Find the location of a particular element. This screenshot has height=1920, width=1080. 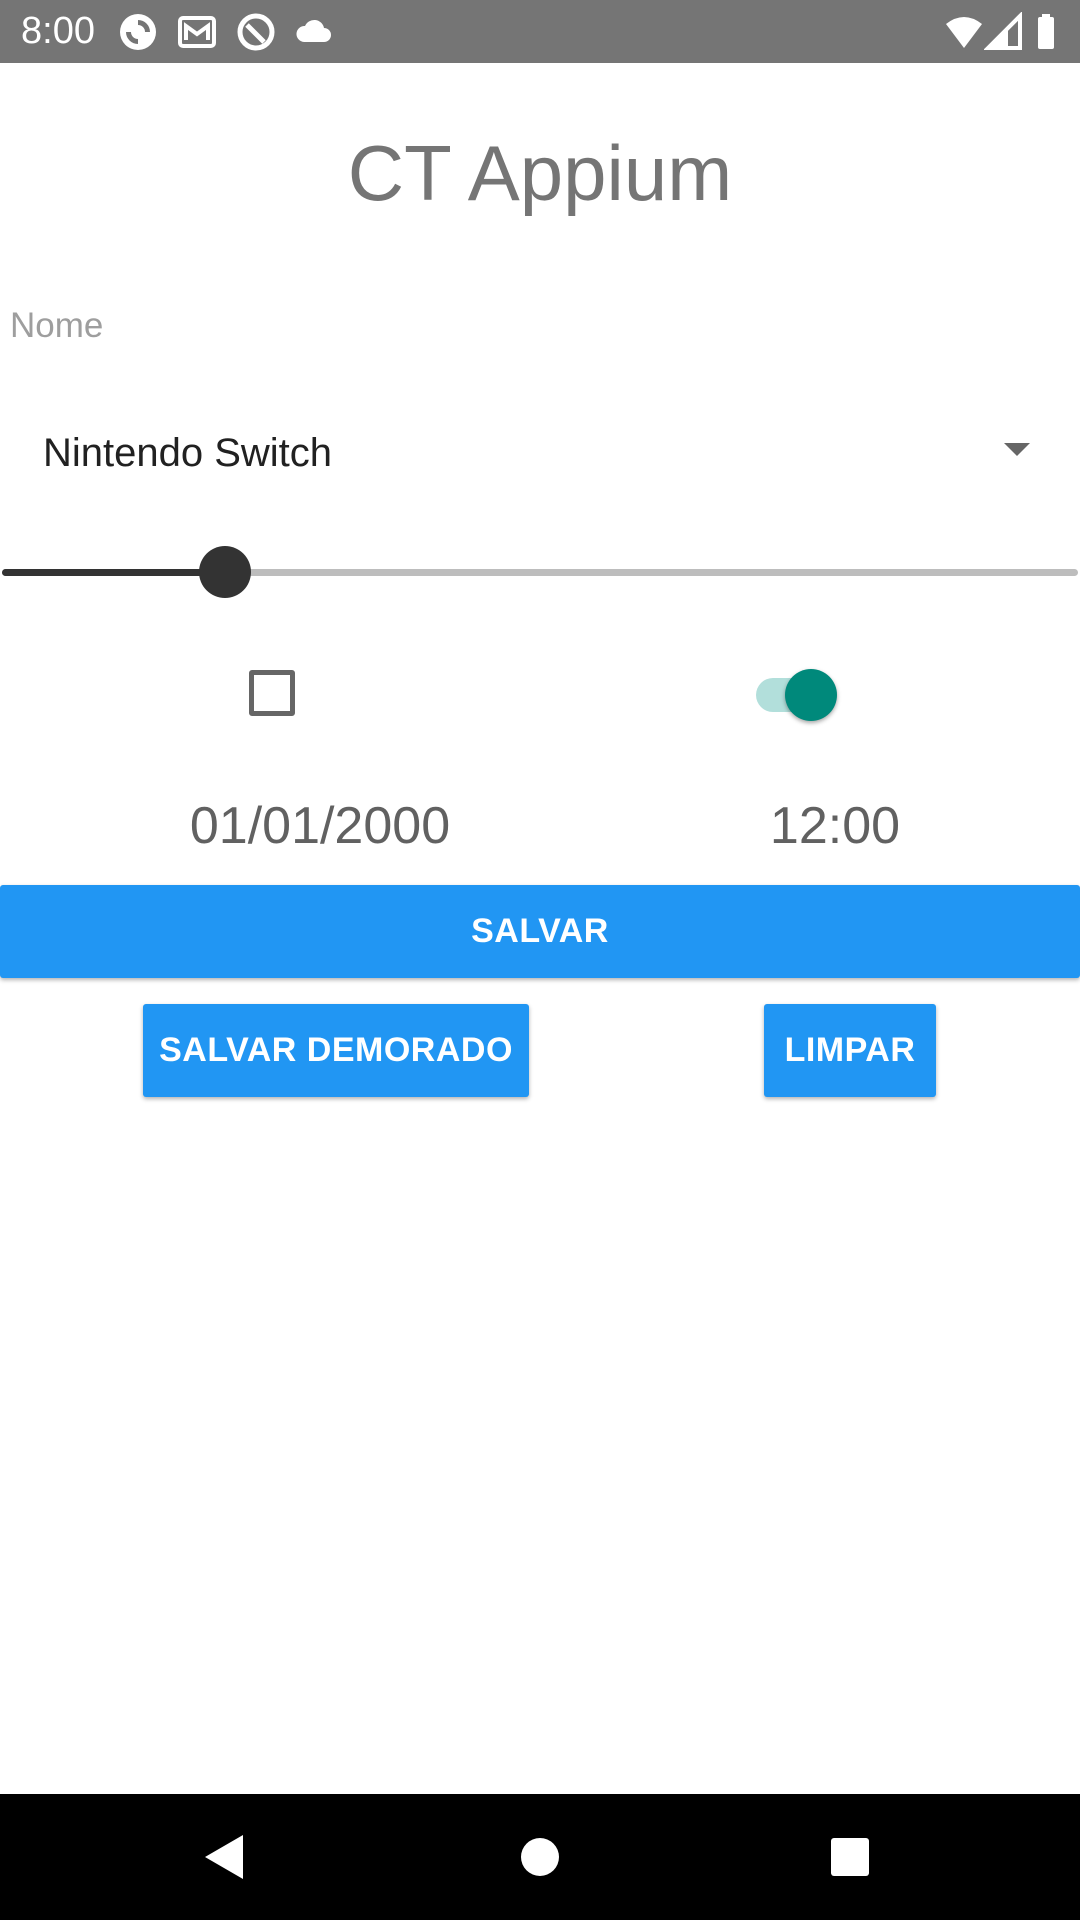

clear-button: LIMPAR is located at coordinates (850, 1050).